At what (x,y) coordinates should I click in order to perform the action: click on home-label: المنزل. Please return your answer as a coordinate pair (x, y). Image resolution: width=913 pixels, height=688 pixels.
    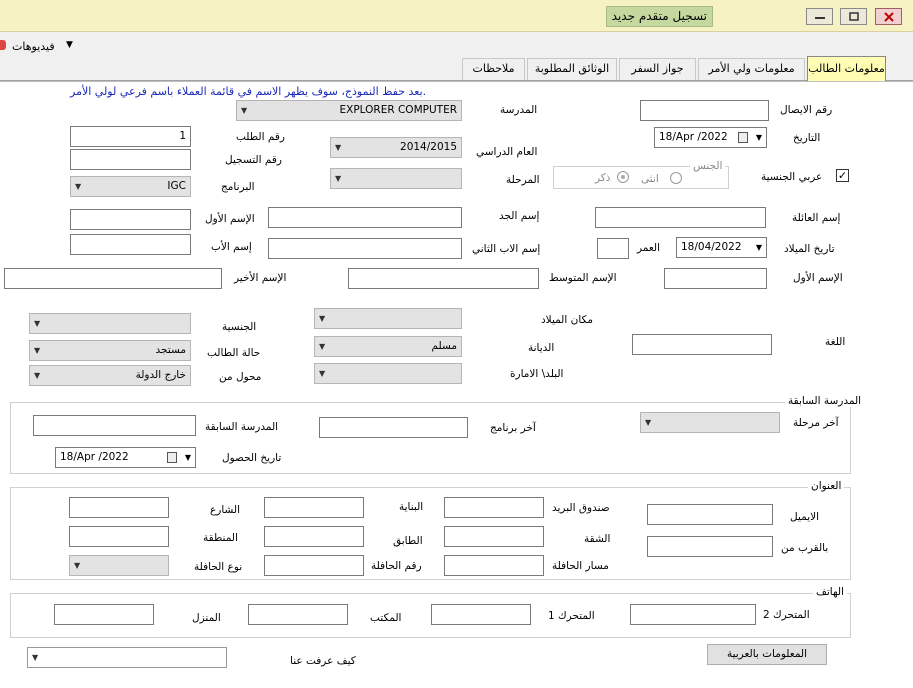
    Looking at the image, I should click on (206, 618).